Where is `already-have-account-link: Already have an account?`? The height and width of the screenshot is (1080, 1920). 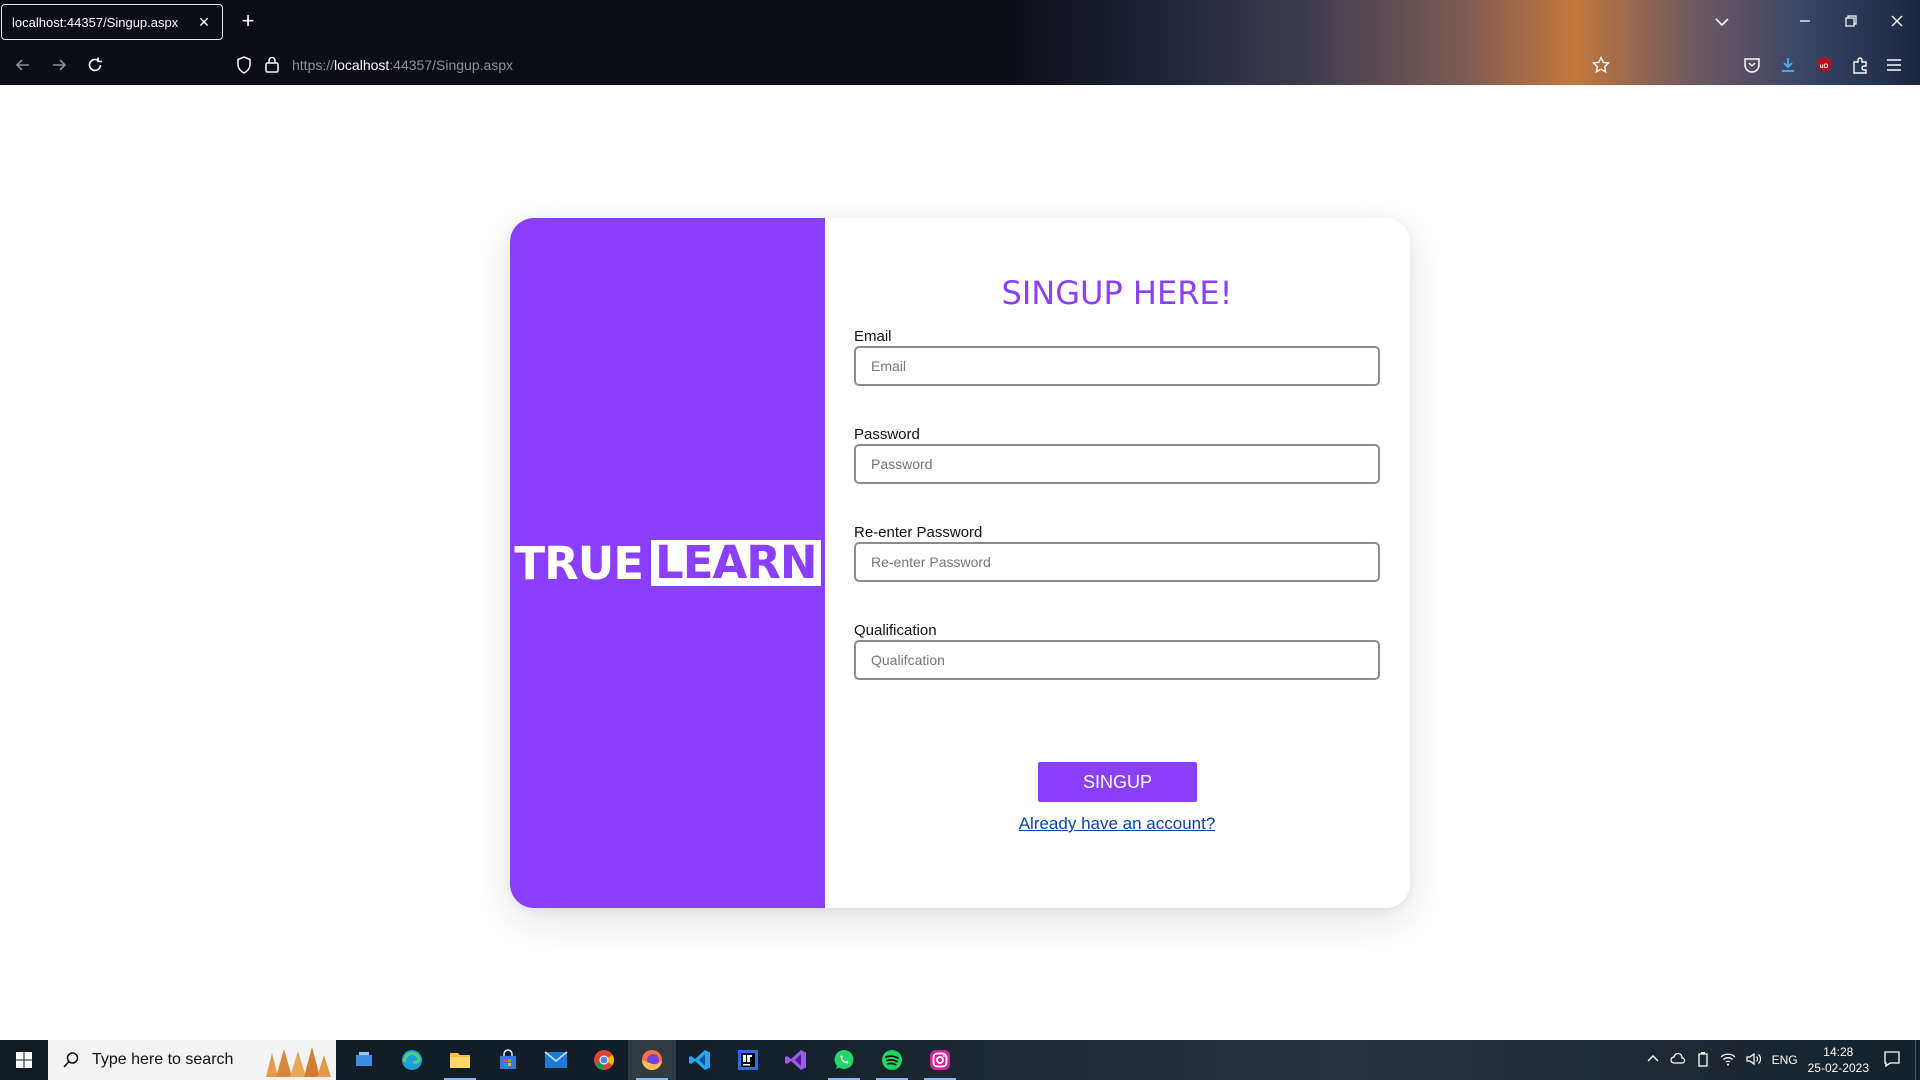
already-have-account-link: Already have an account? is located at coordinates (1117, 824).